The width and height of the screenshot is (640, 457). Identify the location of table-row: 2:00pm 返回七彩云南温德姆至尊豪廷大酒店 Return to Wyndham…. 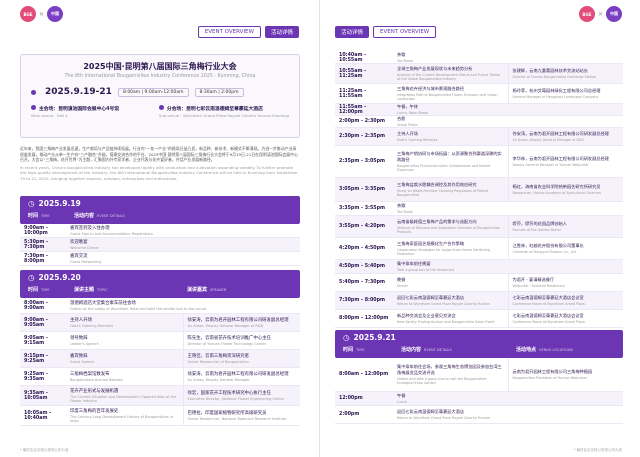
(479, 415).